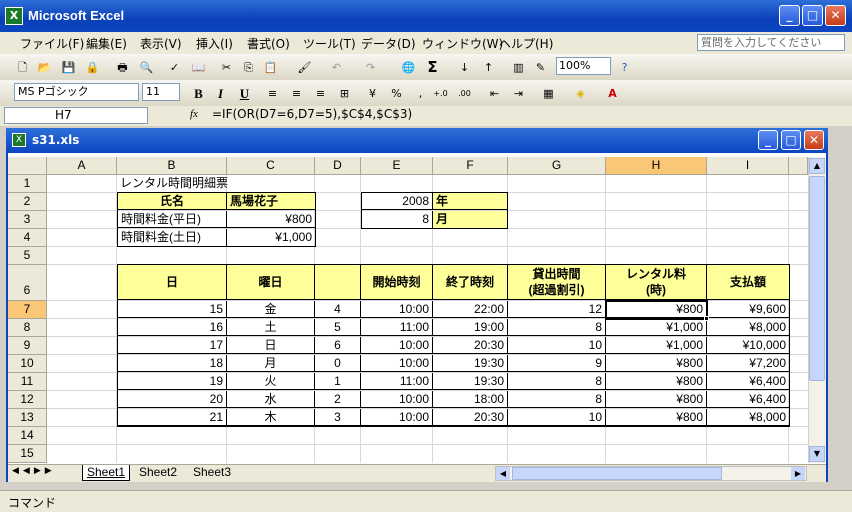 Image resolution: width=852 pixels, height=512 pixels. I want to click on cell-weekday-num: 1, so click(338, 381).